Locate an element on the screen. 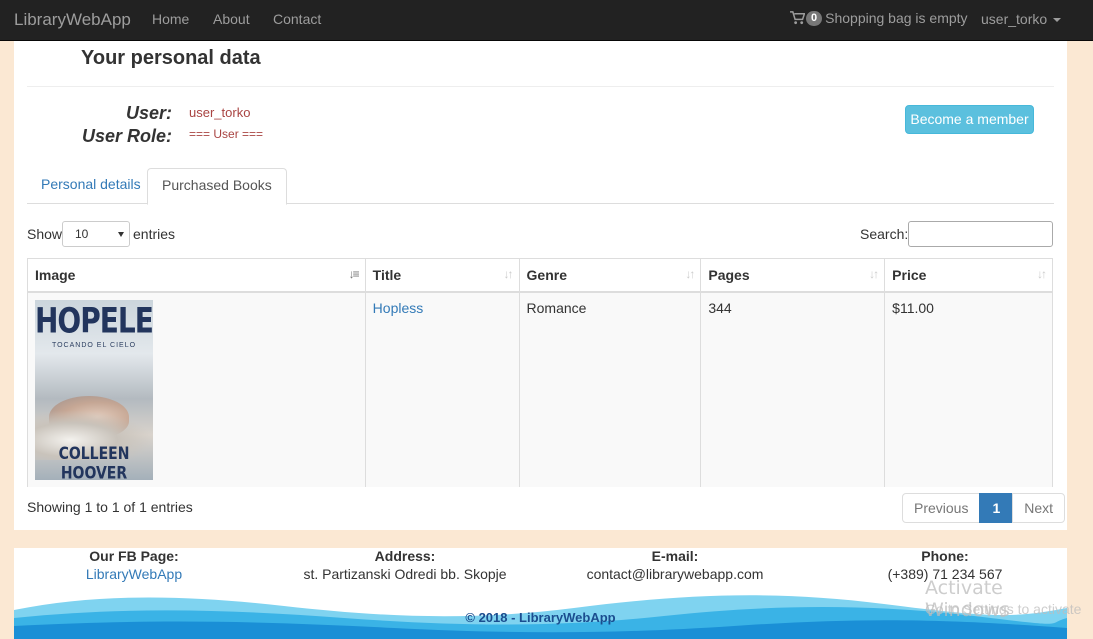 The image size is (1093, 639). activate-windows-subtitle: Go to Settings to activate is located at coordinates (1003, 609).